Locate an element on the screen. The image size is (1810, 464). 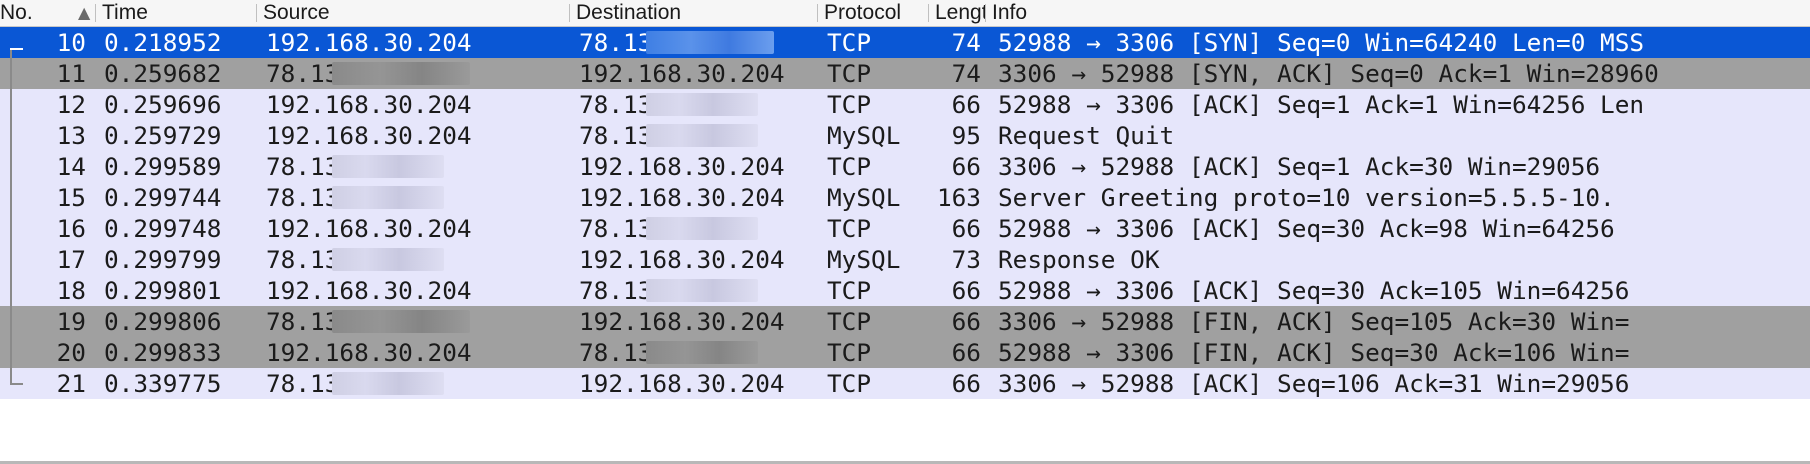
packet-length: 163 is located at coordinates (958, 197).